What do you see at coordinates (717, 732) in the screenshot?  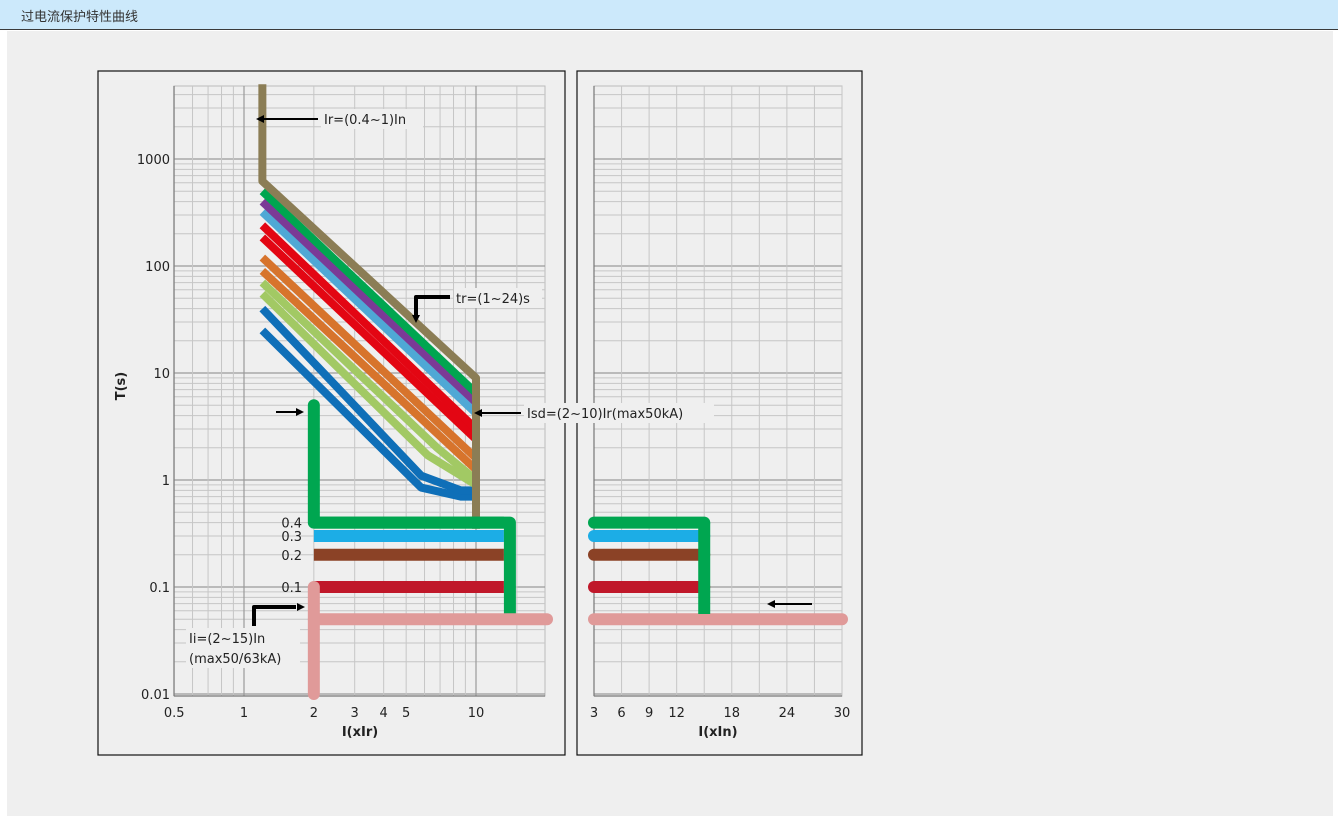 I see `x-axis-title: I(xIn)` at bounding box center [717, 732].